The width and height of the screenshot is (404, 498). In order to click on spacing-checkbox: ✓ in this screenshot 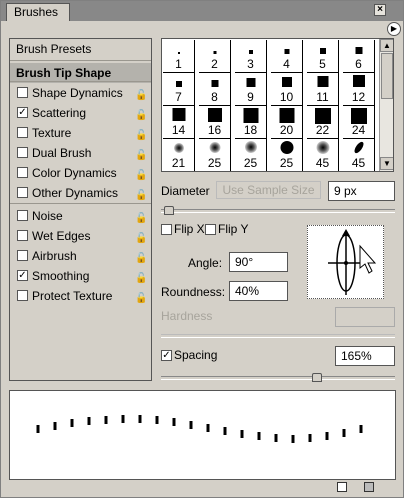, I will do `click(166, 355)`.